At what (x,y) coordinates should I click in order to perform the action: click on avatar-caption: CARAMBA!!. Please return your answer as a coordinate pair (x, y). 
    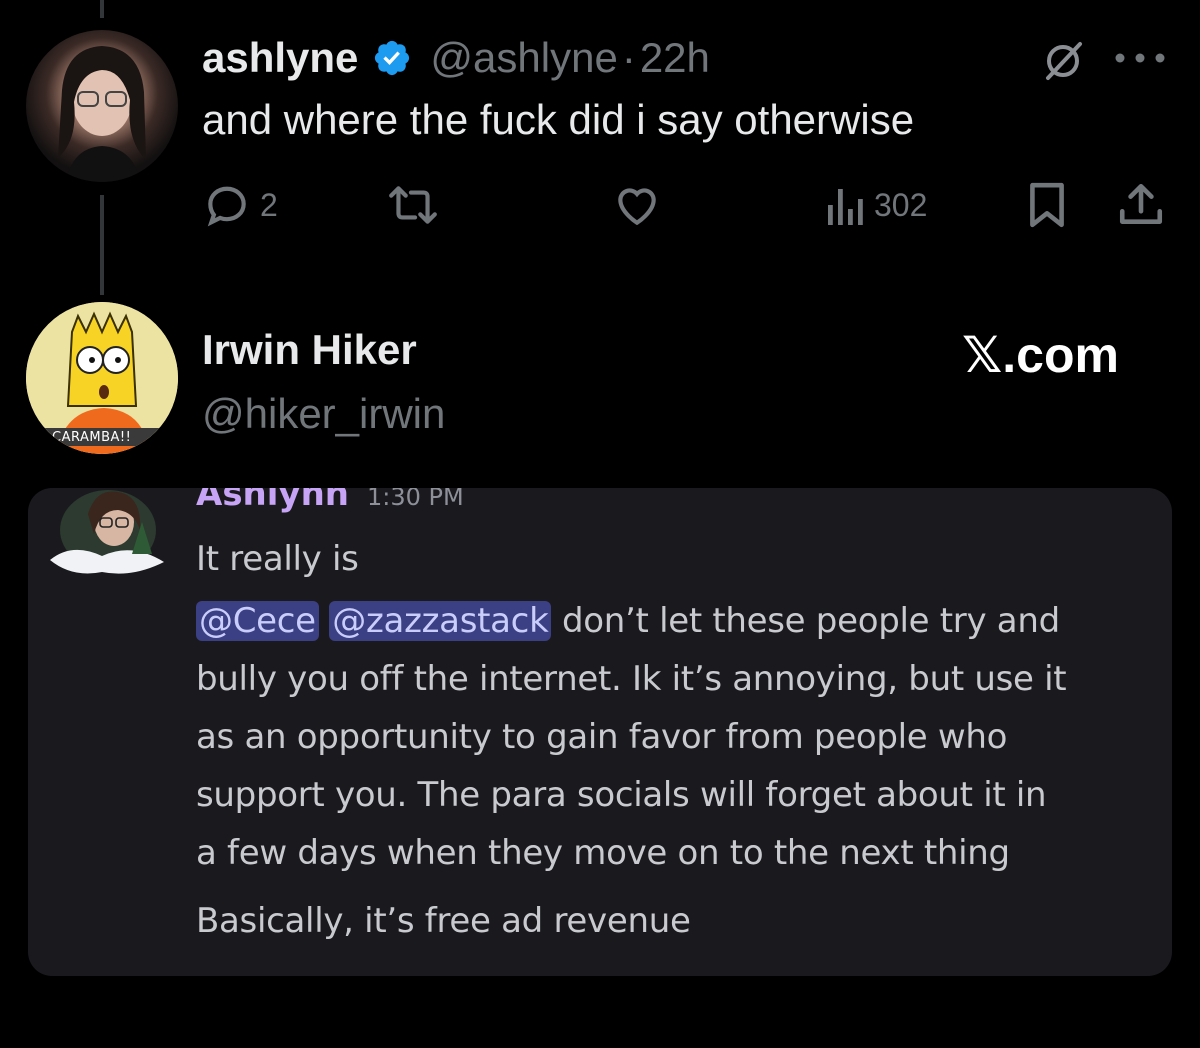
    Looking at the image, I should click on (92, 437).